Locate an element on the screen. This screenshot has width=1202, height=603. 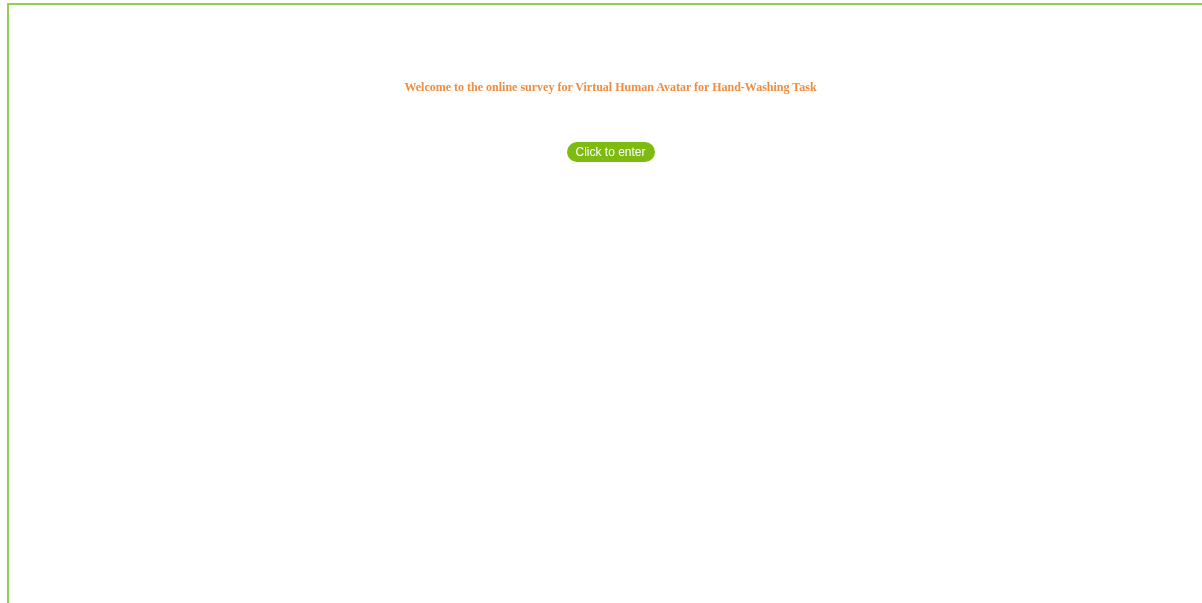
enter-button: Click to enter is located at coordinates (610, 152).